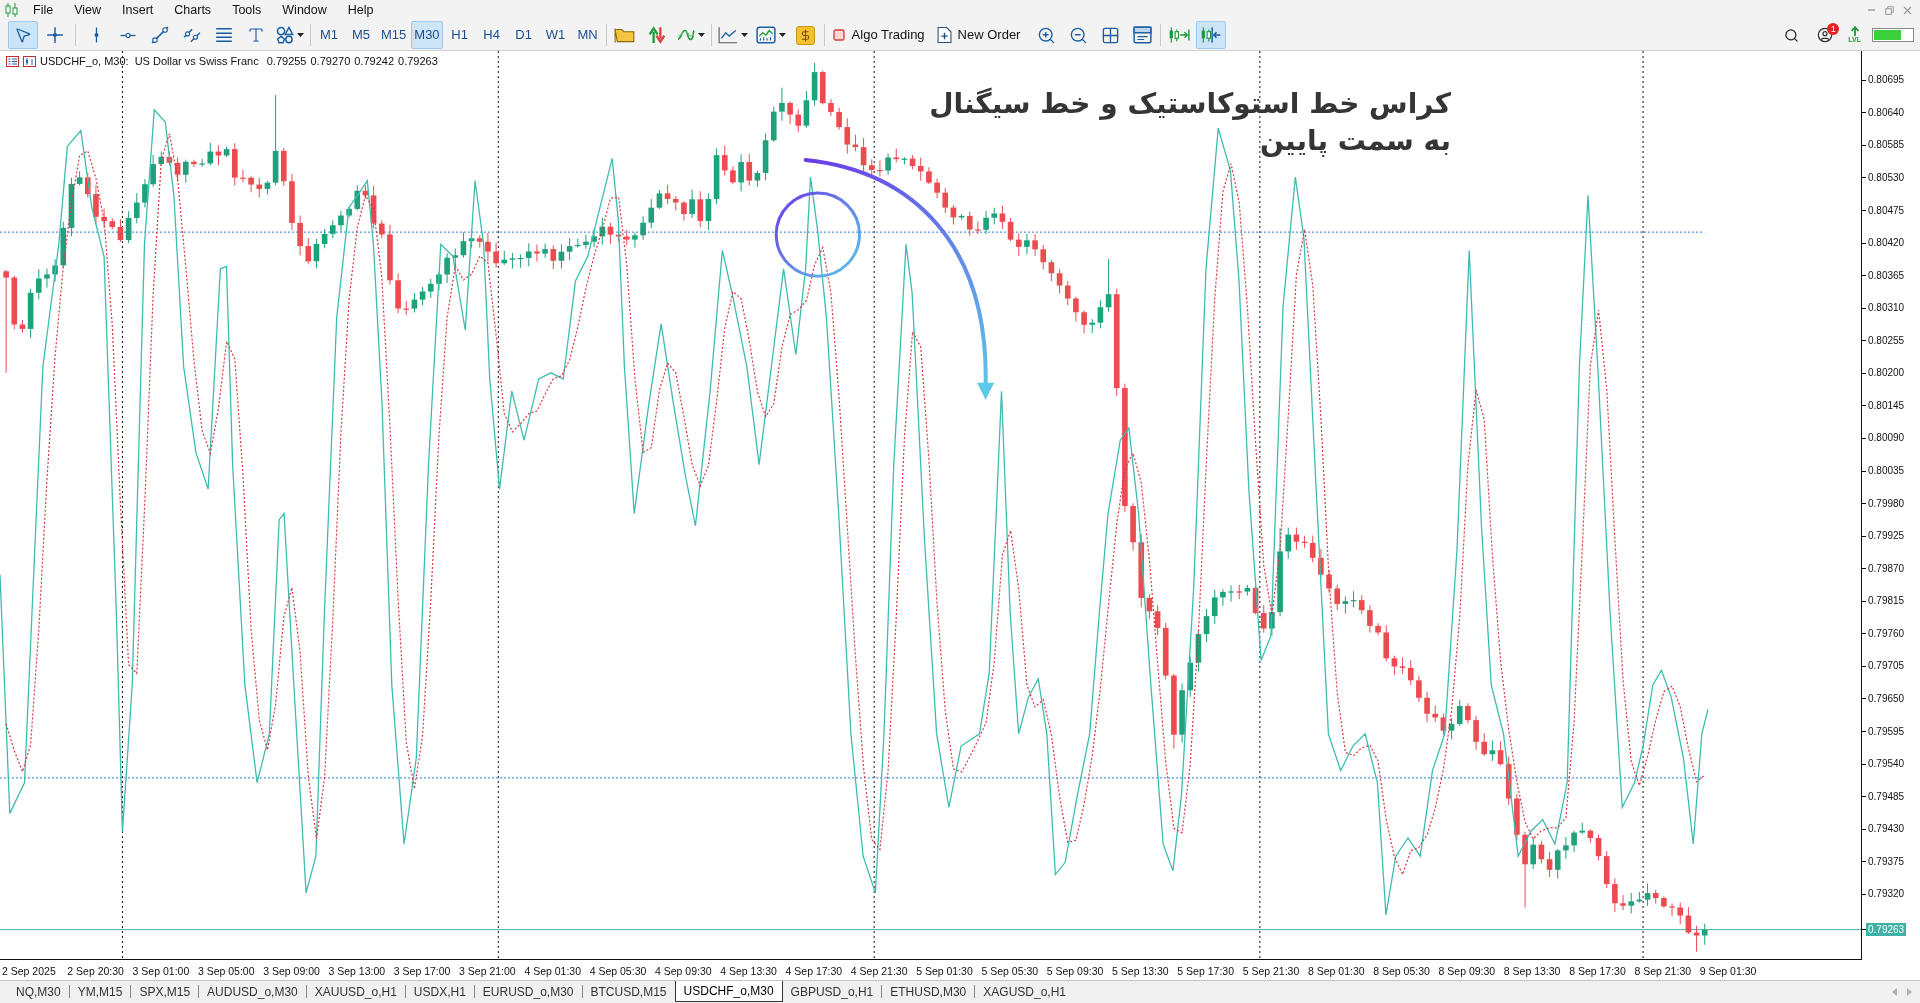  I want to click on quote-value: 0.79270, so click(330, 61).